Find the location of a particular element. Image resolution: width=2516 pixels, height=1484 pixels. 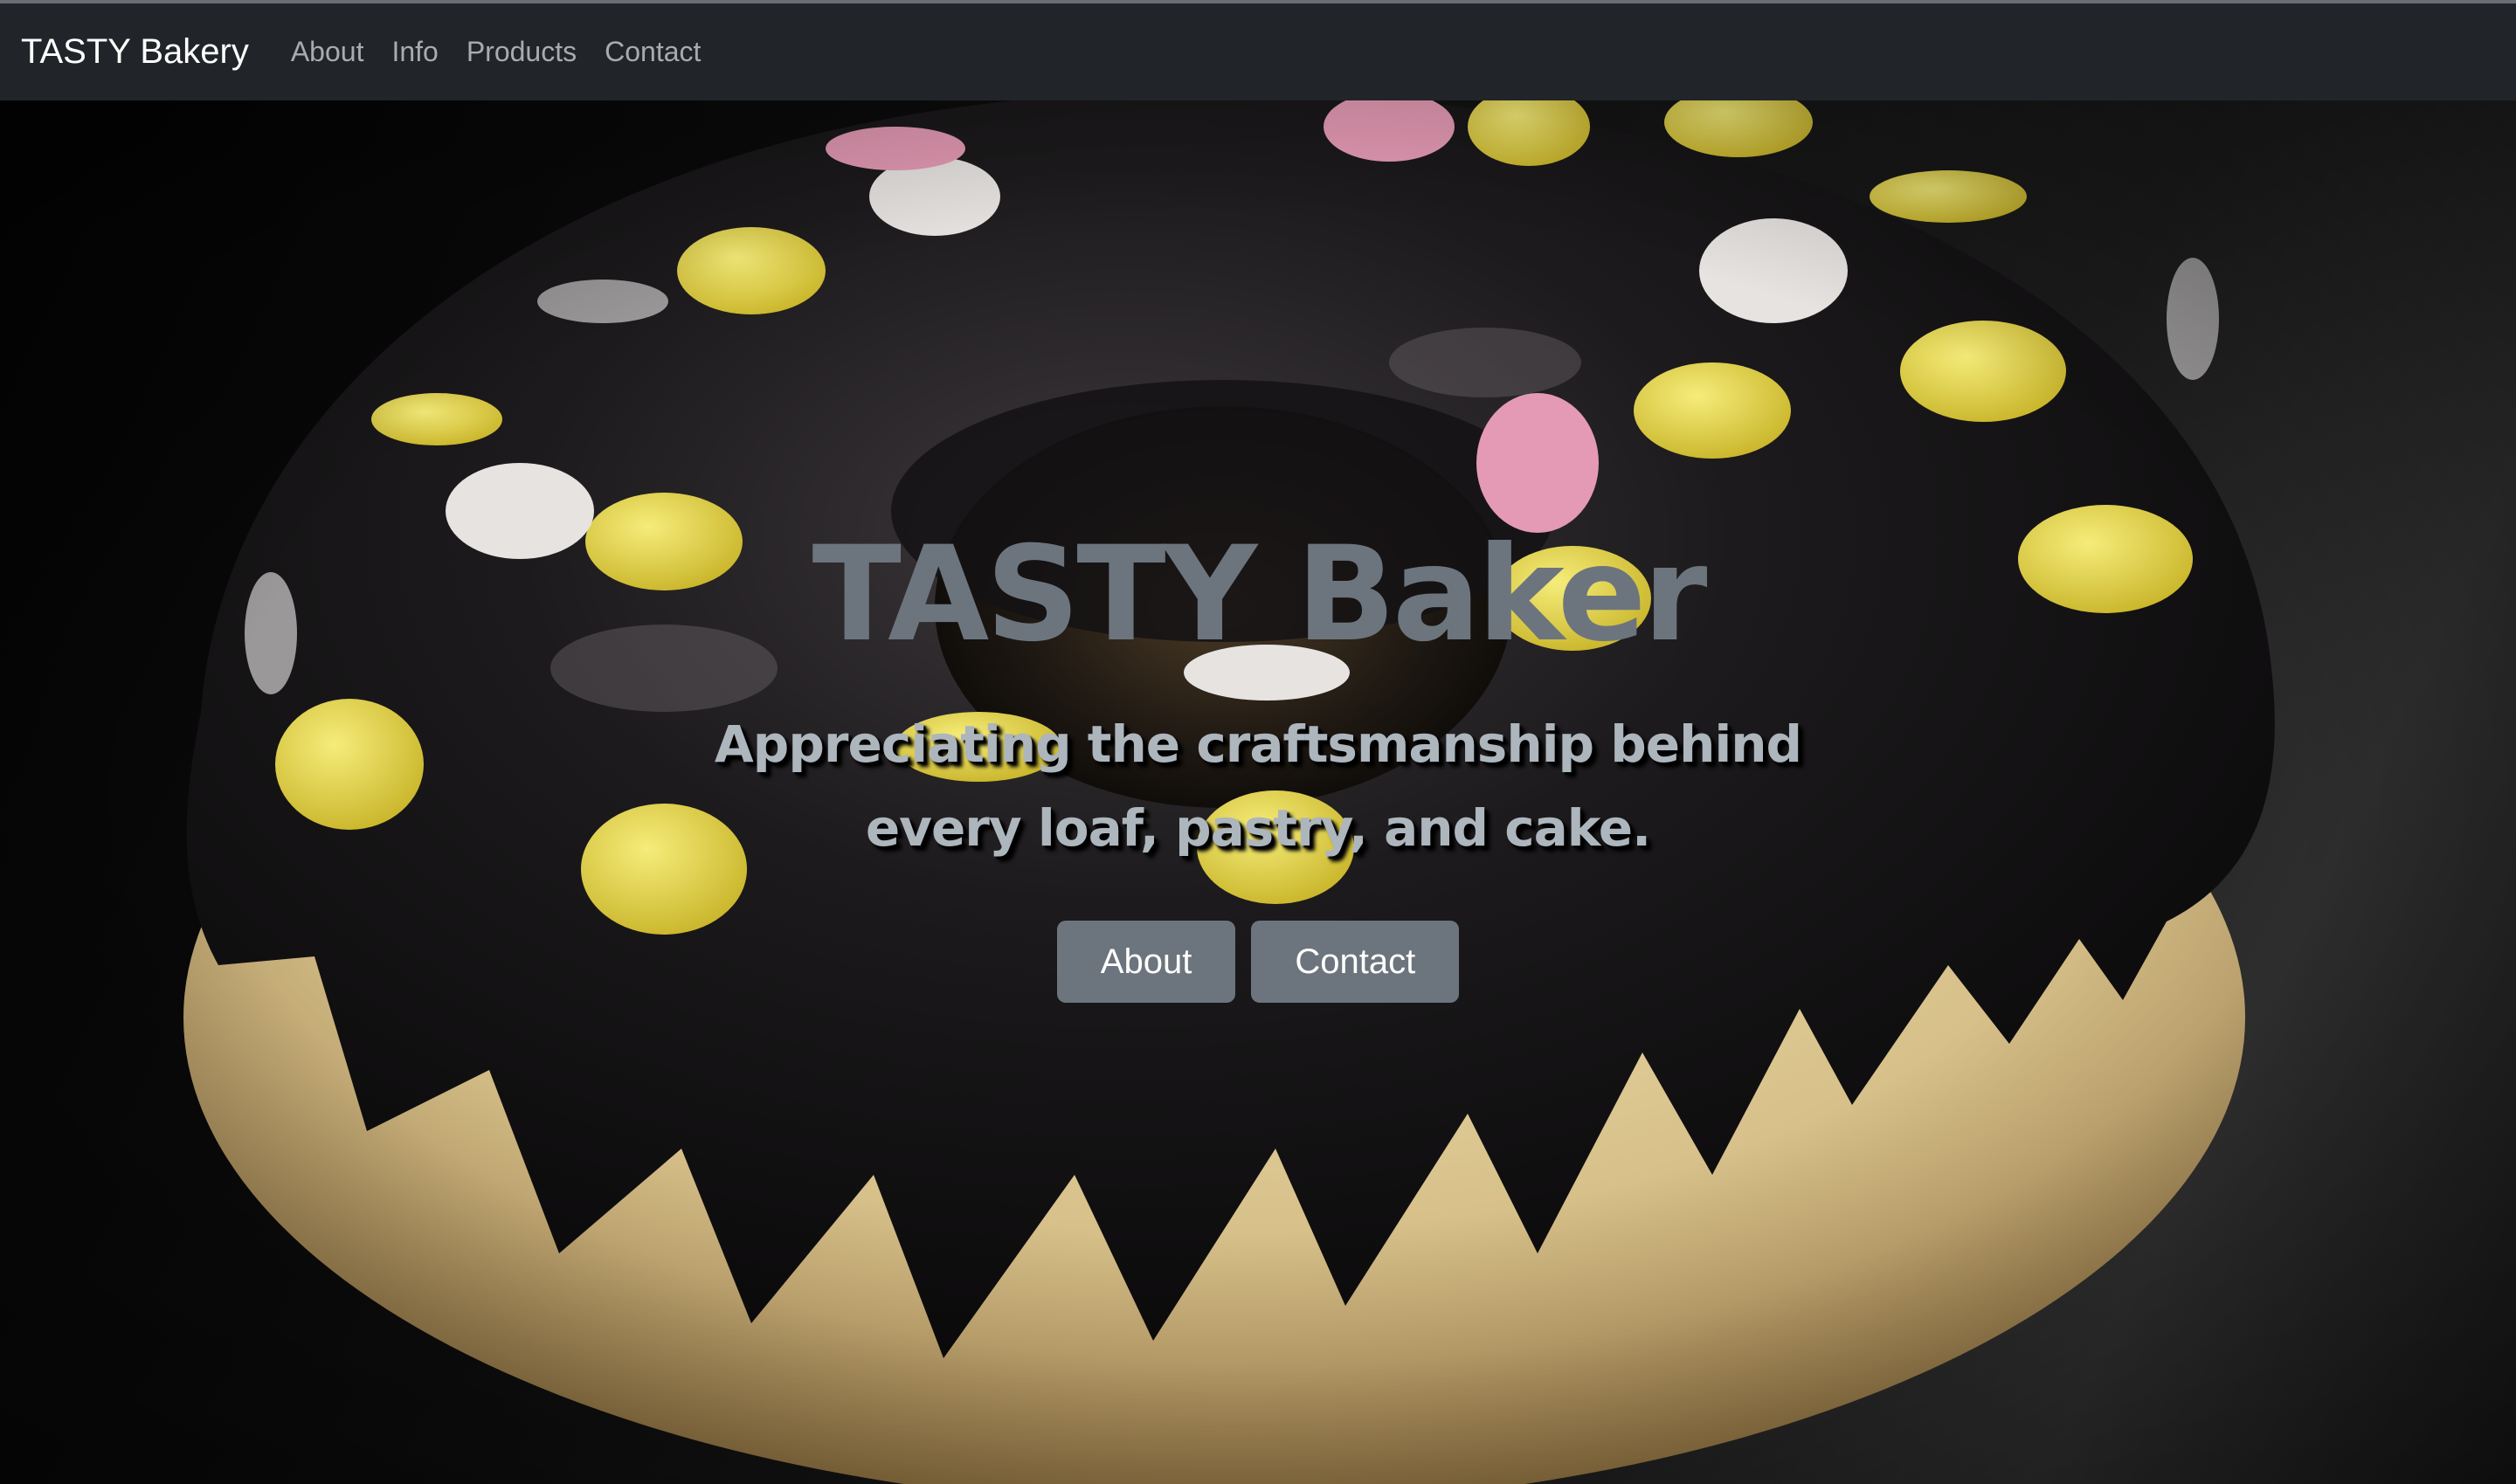

hero-title: TASTY Baker is located at coordinates (1260, 595).